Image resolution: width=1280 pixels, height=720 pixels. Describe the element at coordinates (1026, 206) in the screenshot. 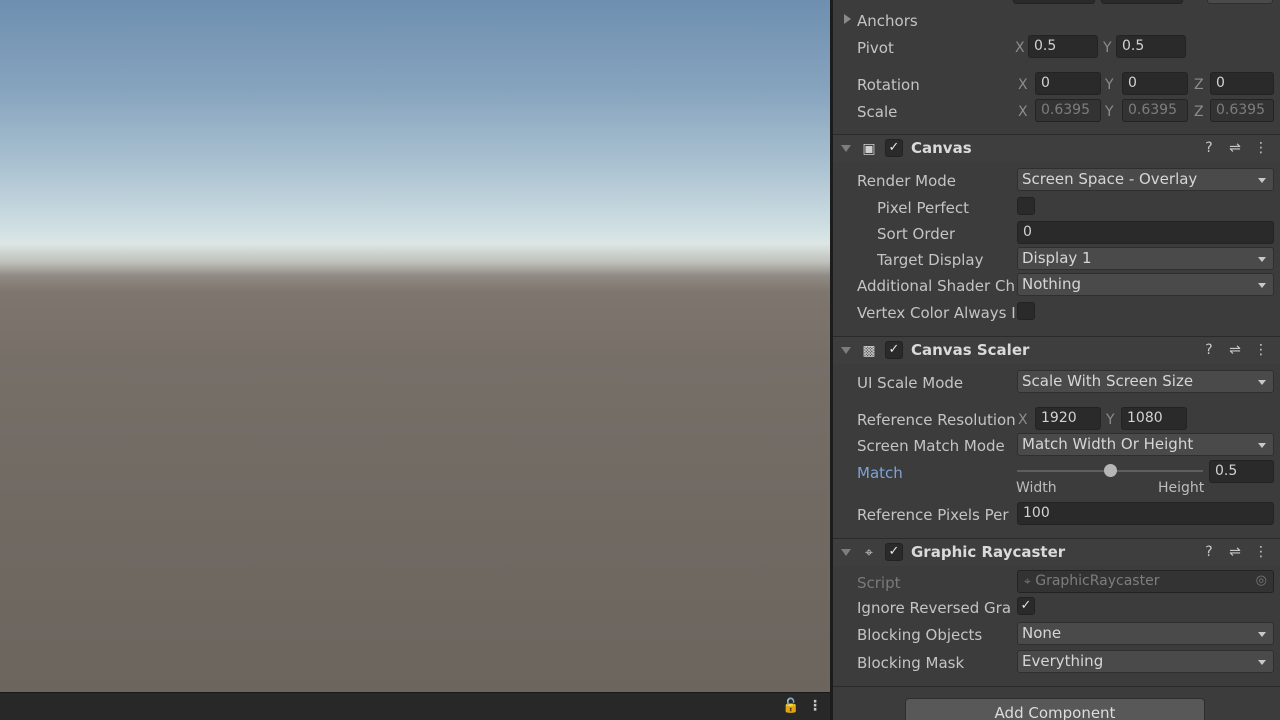

I see `pixel-perfect-checkbox` at that location.